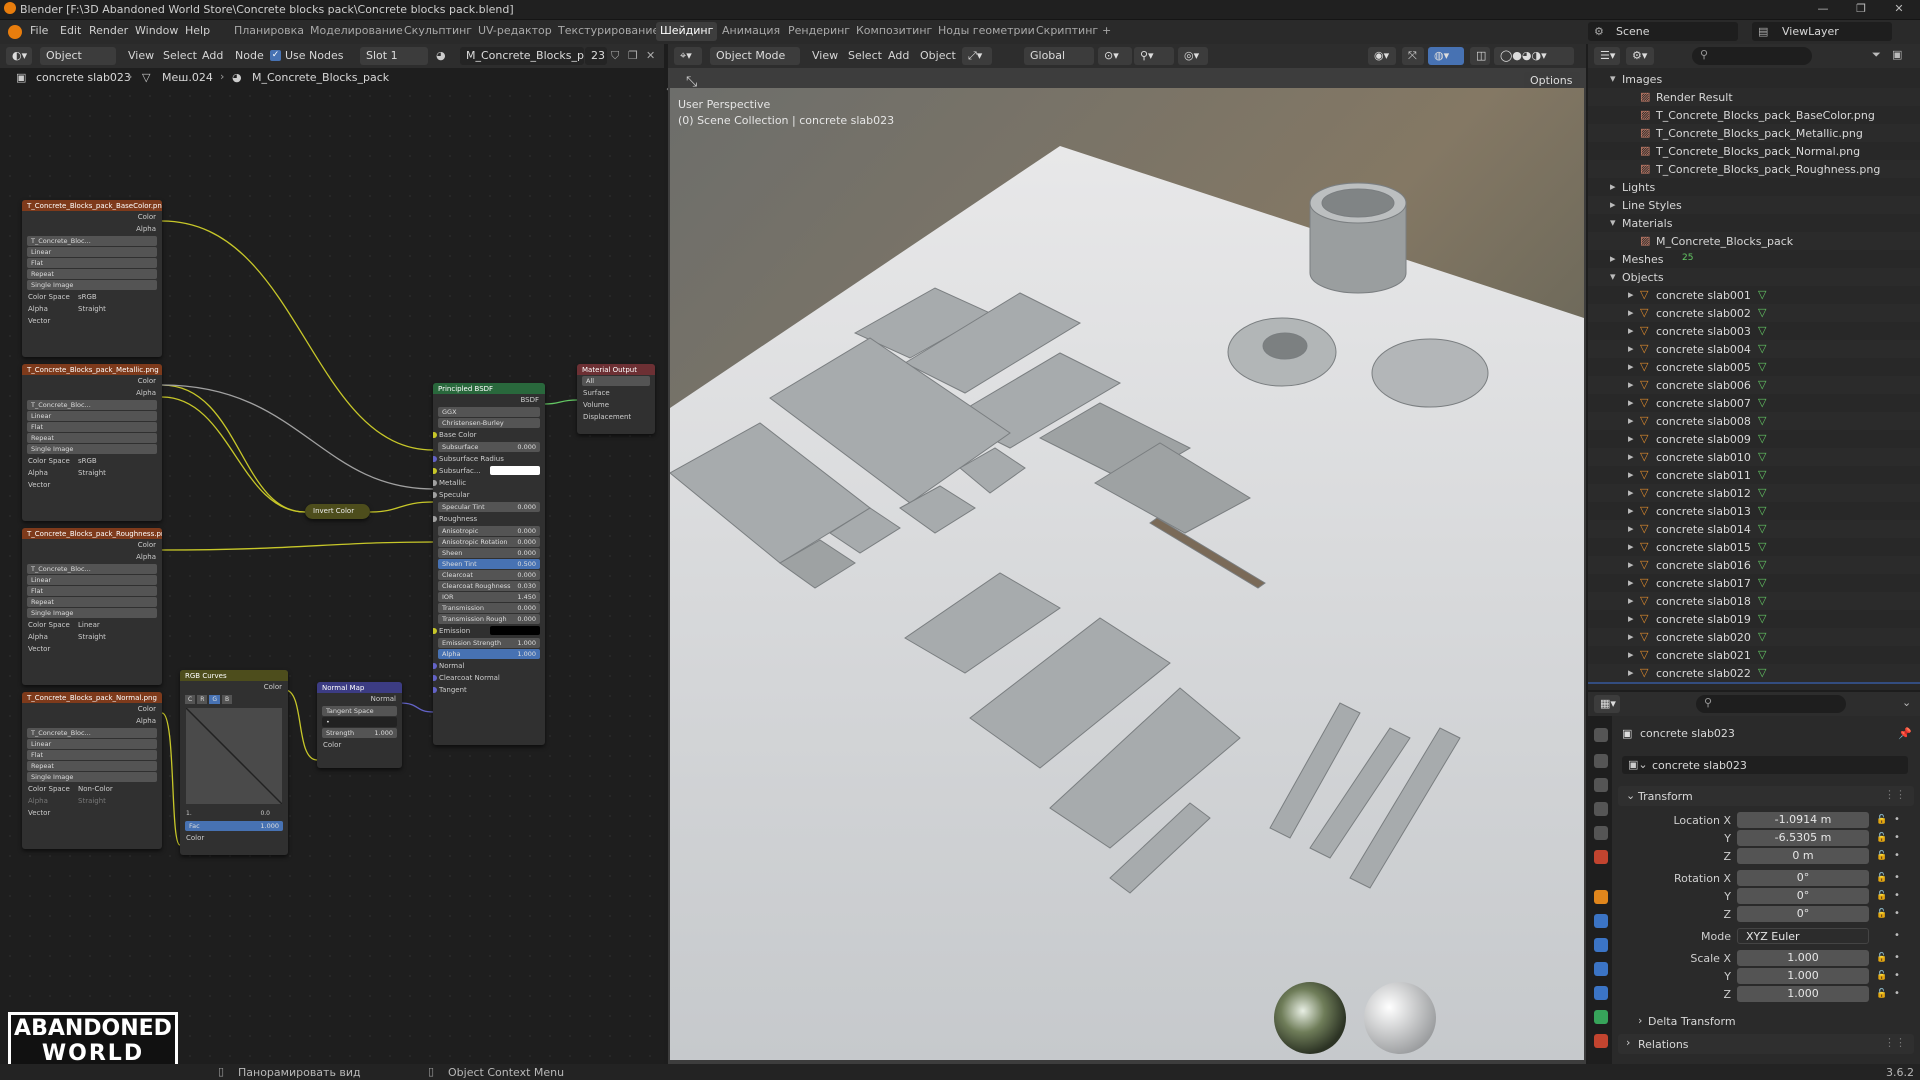 Image resolution: width=1920 pixels, height=1080 pixels. Describe the element at coordinates (1754, 583) in the screenshot. I see `outliner-object-row: ▸ ▽ concrete slab017 ▽` at that location.